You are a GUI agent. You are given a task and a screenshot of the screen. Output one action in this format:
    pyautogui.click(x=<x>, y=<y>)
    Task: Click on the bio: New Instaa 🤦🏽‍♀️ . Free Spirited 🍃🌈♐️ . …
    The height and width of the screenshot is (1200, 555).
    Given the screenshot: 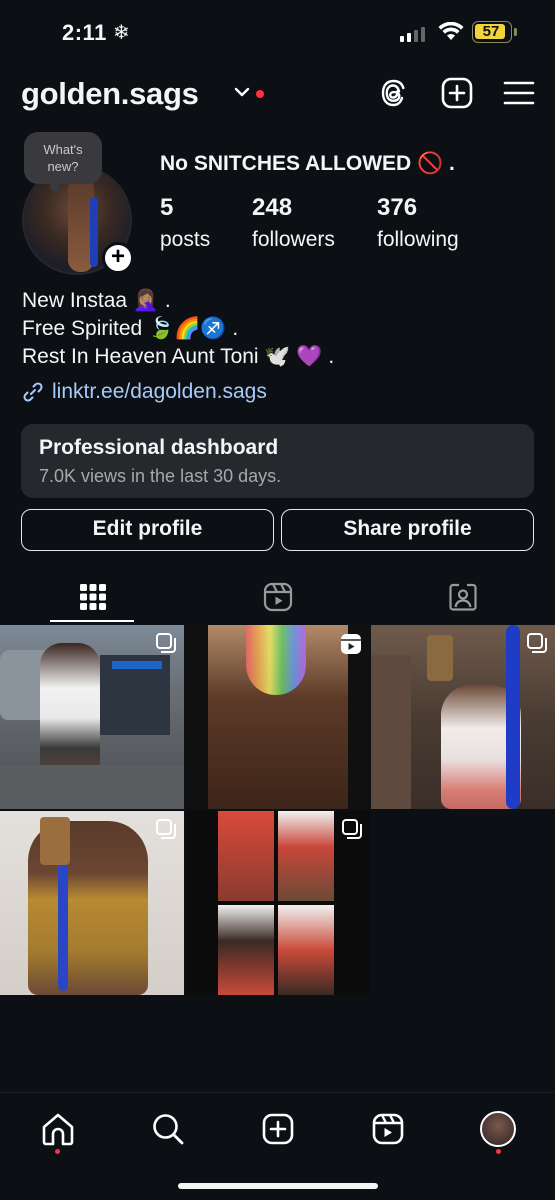 What is the action you would take?
    pyautogui.click(x=178, y=329)
    